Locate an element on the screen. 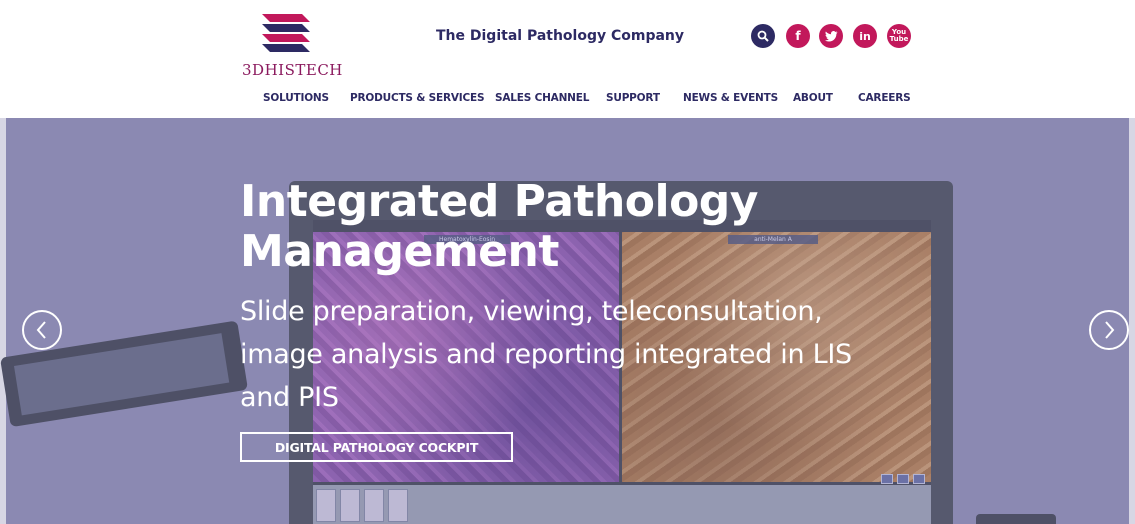  search-icon is located at coordinates (763, 36).